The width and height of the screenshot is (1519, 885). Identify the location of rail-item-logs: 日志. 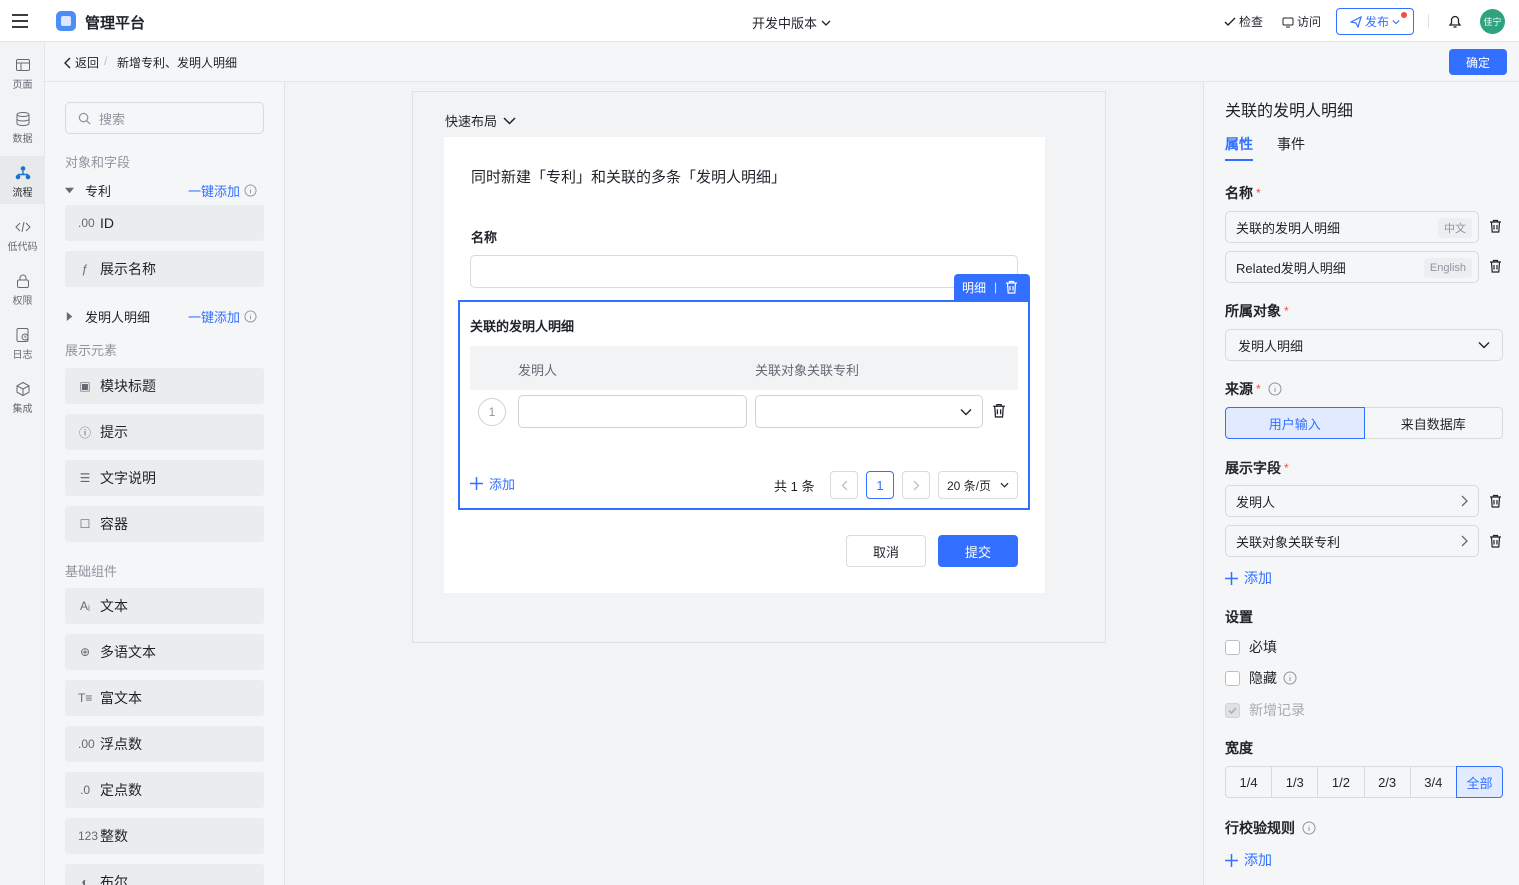
(22, 342).